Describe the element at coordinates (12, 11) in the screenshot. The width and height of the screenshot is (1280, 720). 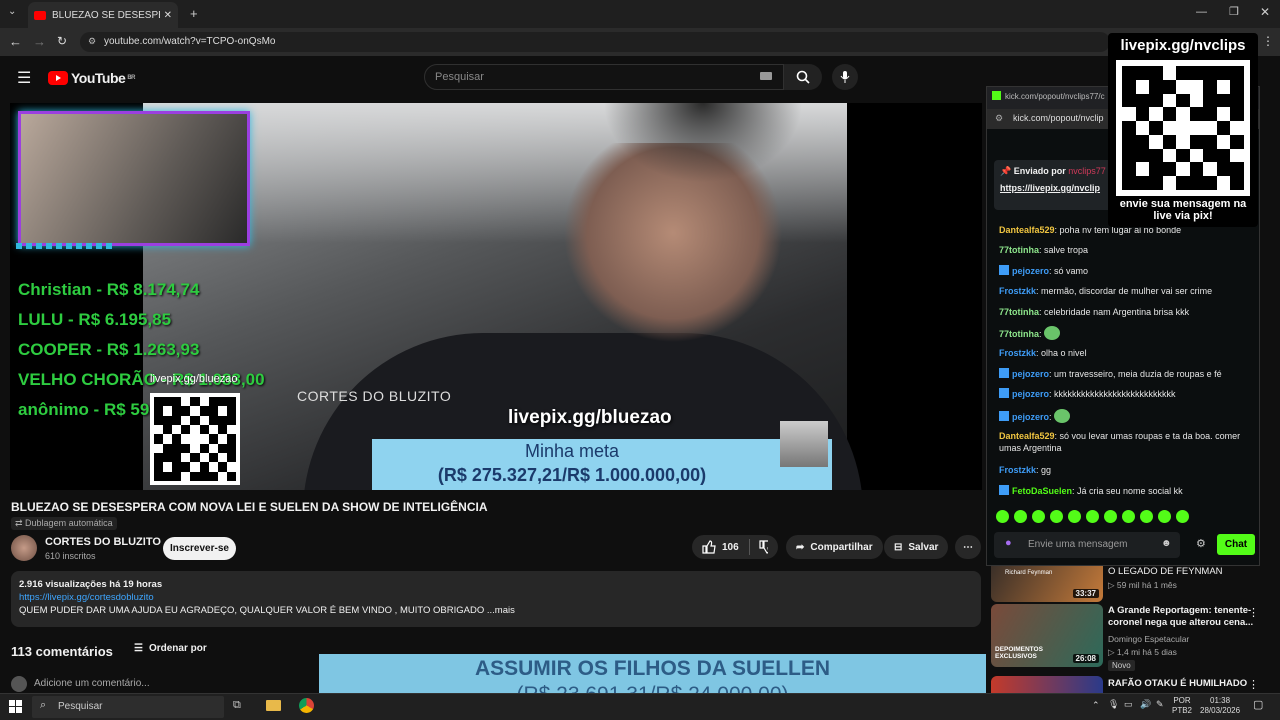
I see `tab-list-icon: ⌄` at that location.